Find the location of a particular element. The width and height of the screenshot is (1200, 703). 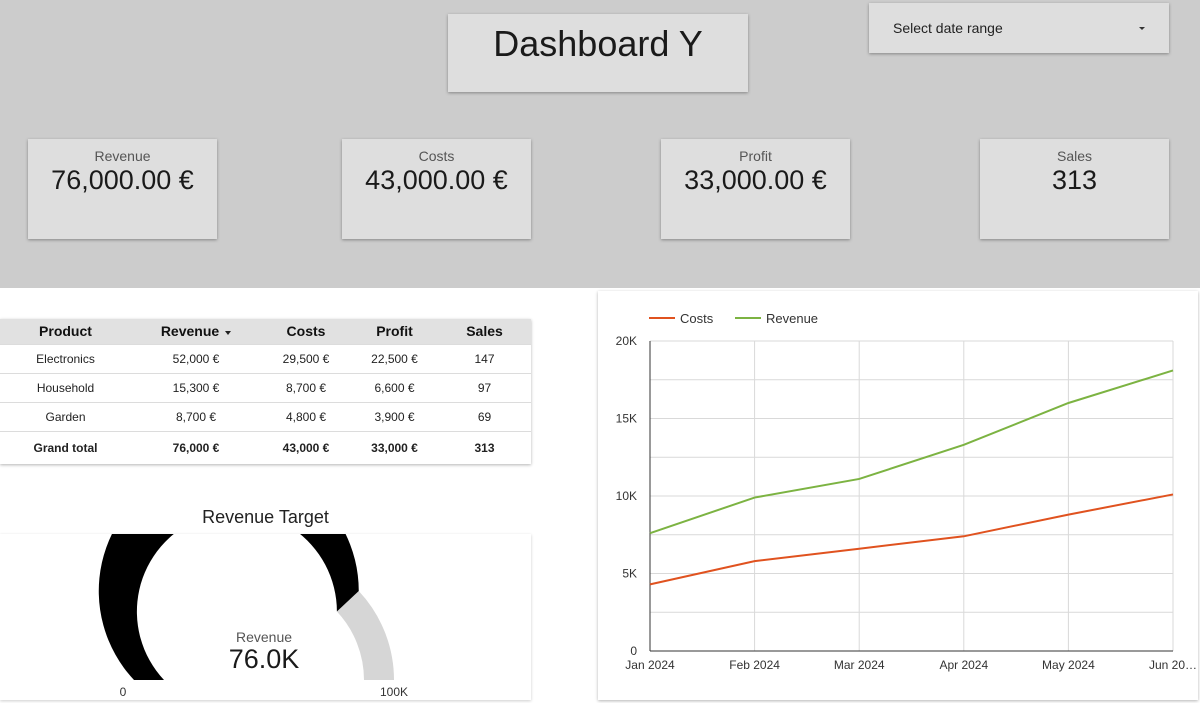

cell-product: Electronics is located at coordinates (65, 358).